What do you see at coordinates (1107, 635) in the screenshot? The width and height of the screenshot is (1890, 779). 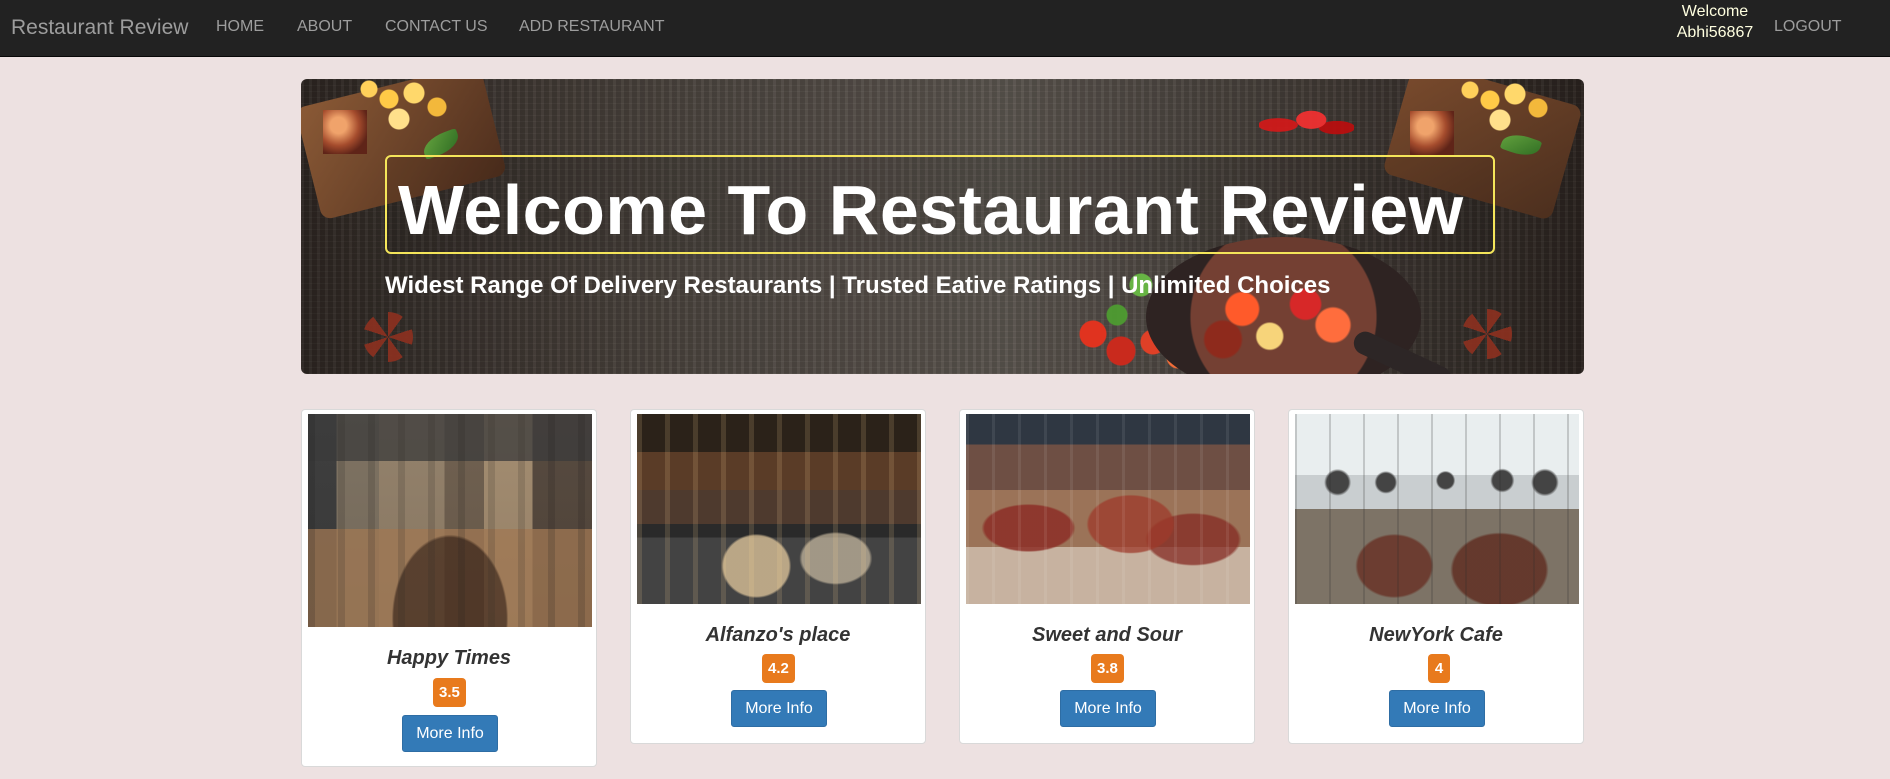 I see `restaurant-name: Sweet and Sour` at bounding box center [1107, 635].